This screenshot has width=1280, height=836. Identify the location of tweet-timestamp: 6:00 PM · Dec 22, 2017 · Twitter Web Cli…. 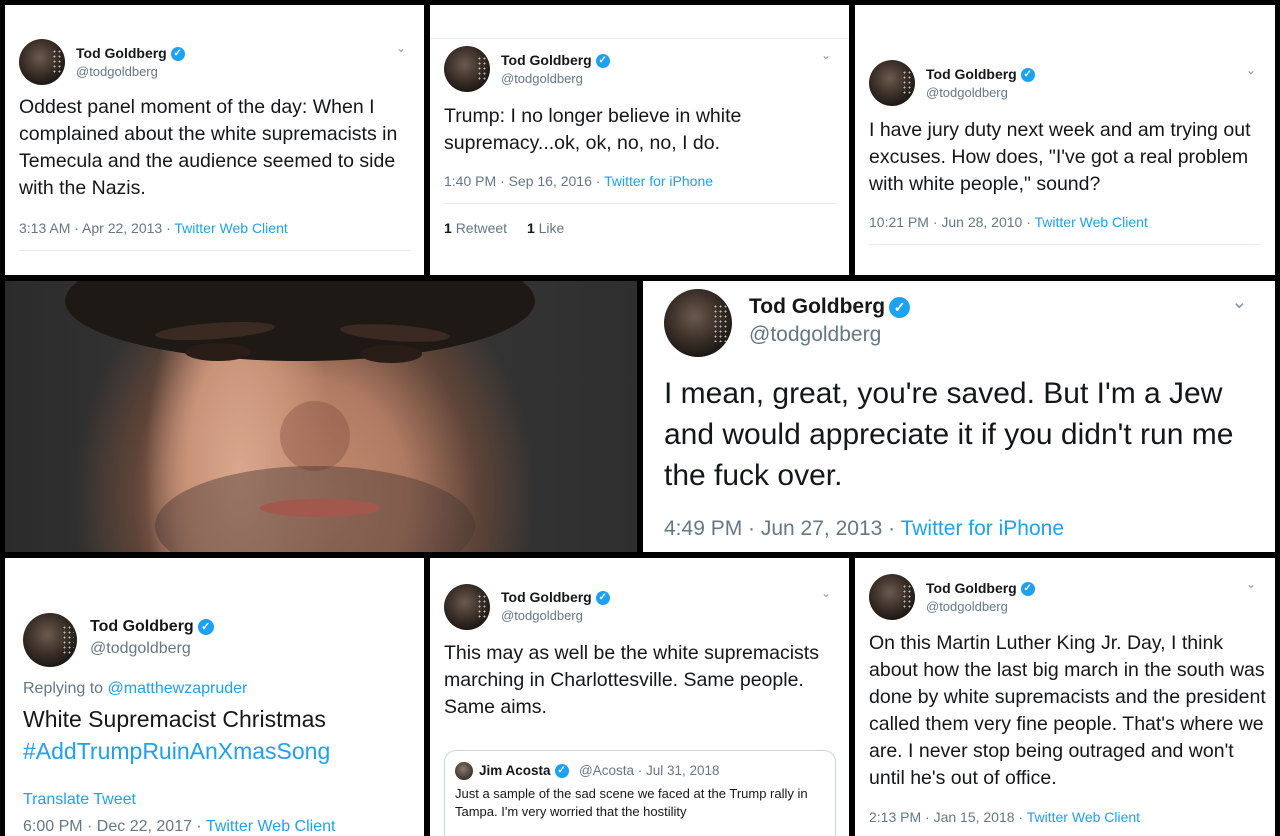
(179, 827).